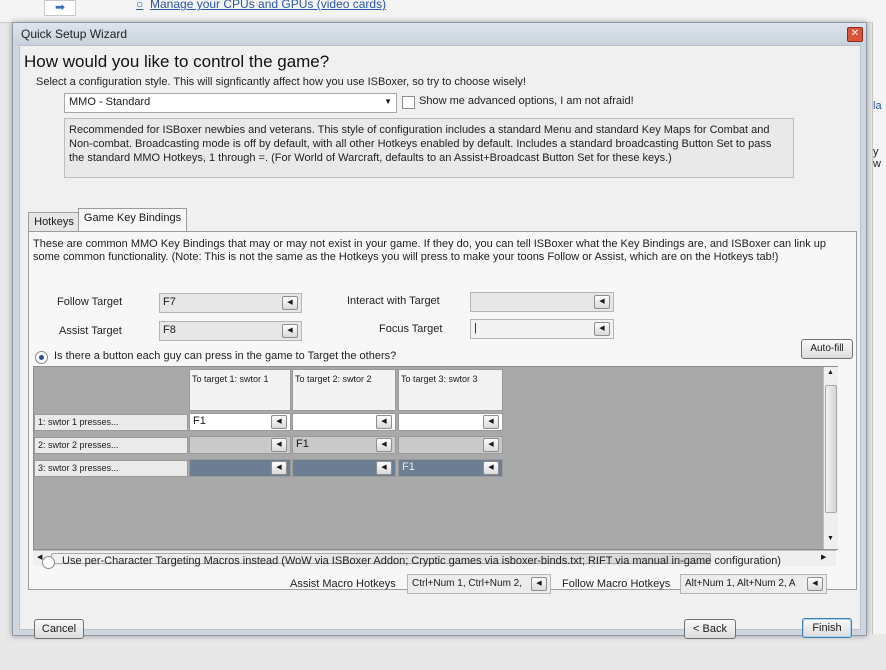  What do you see at coordinates (616, 584) in the screenshot?
I see `follow-macro-label: Follow Macro Hotkeys` at bounding box center [616, 584].